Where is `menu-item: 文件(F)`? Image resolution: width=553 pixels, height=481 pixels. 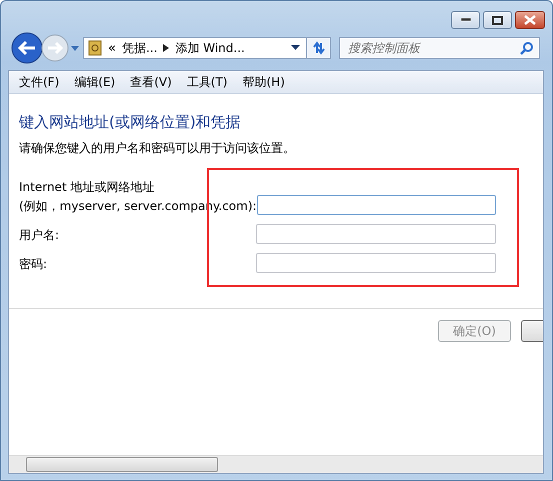 menu-item: 文件(F) is located at coordinates (39, 82).